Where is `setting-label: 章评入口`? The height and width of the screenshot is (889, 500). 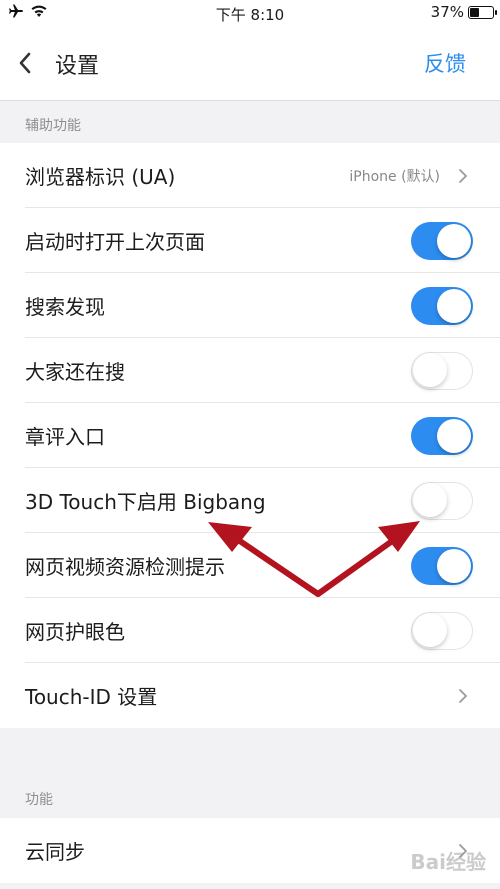 setting-label: 章评入口 is located at coordinates (65, 437).